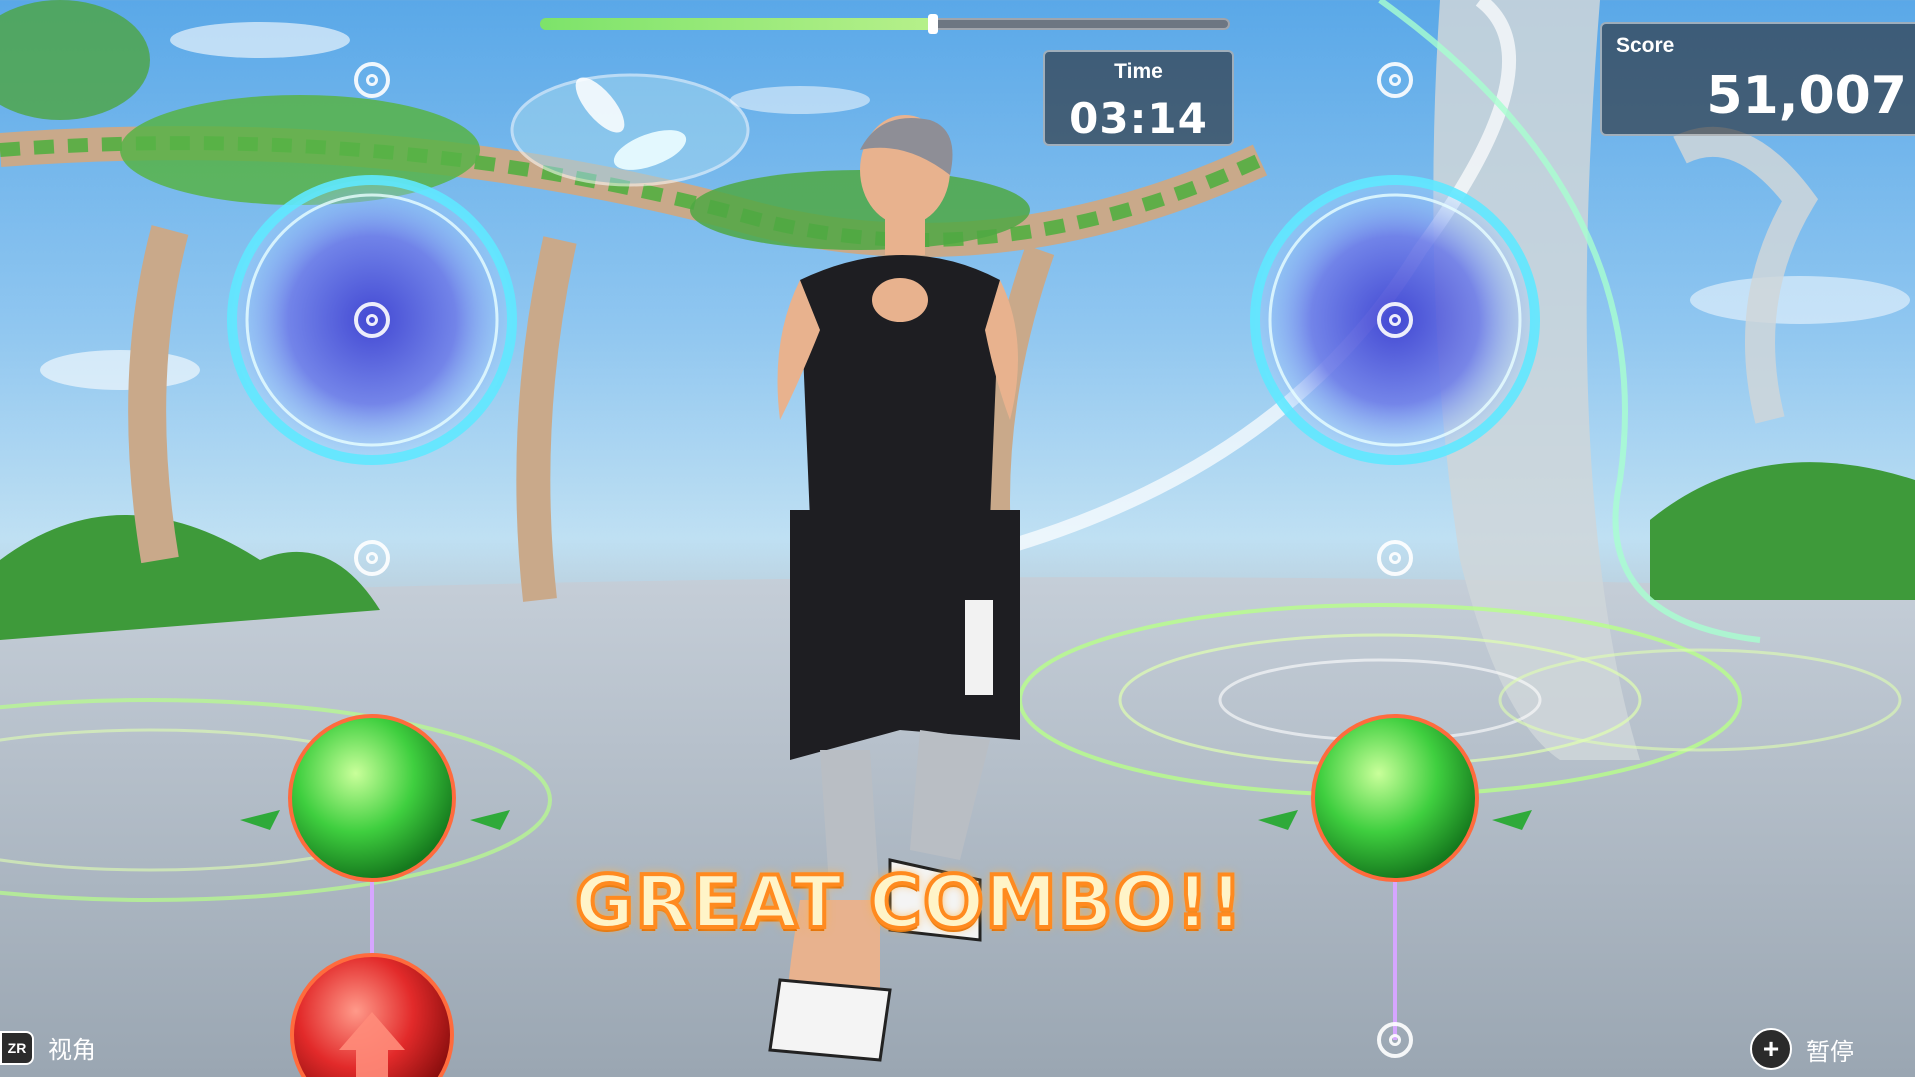  What do you see at coordinates (1830, 1052) in the screenshot?
I see `pause-label: 暂停` at bounding box center [1830, 1052].